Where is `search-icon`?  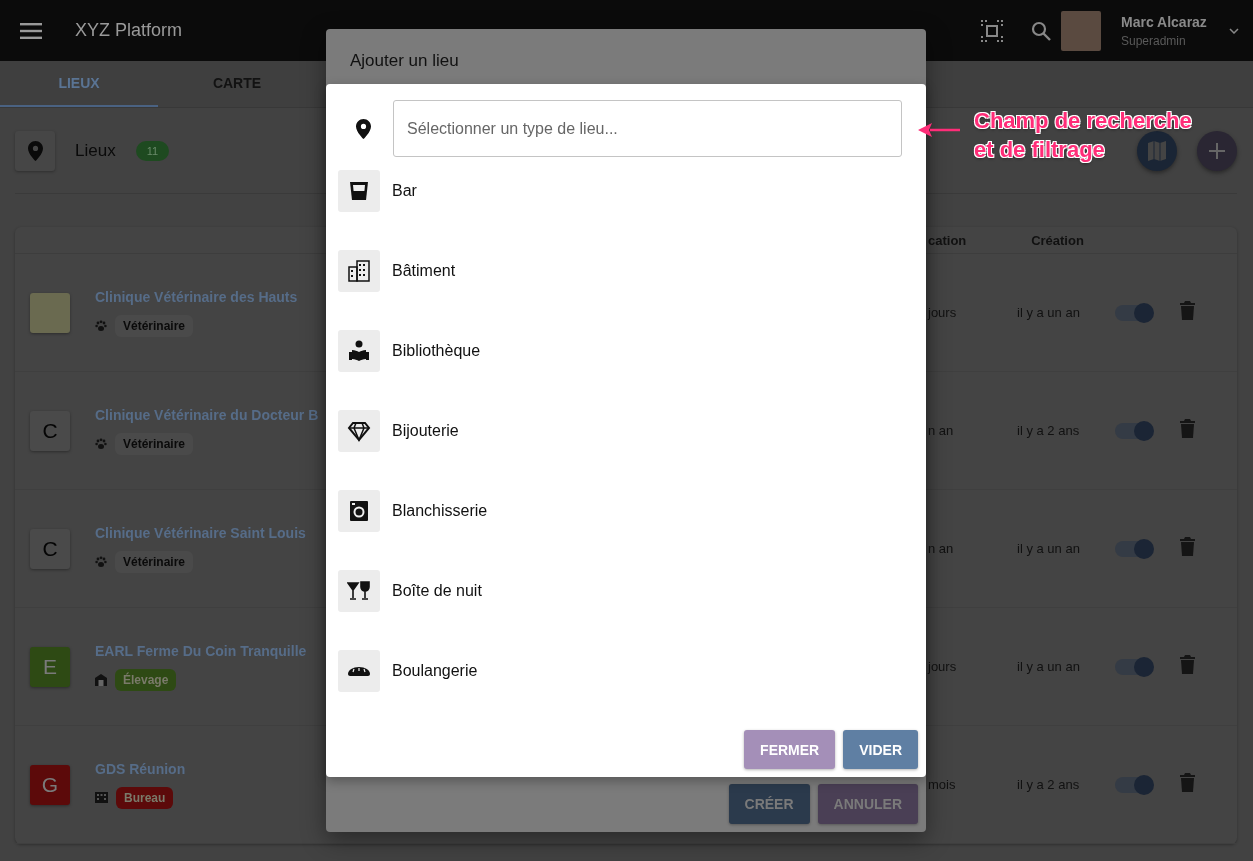
search-icon is located at coordinates (1041, 30).